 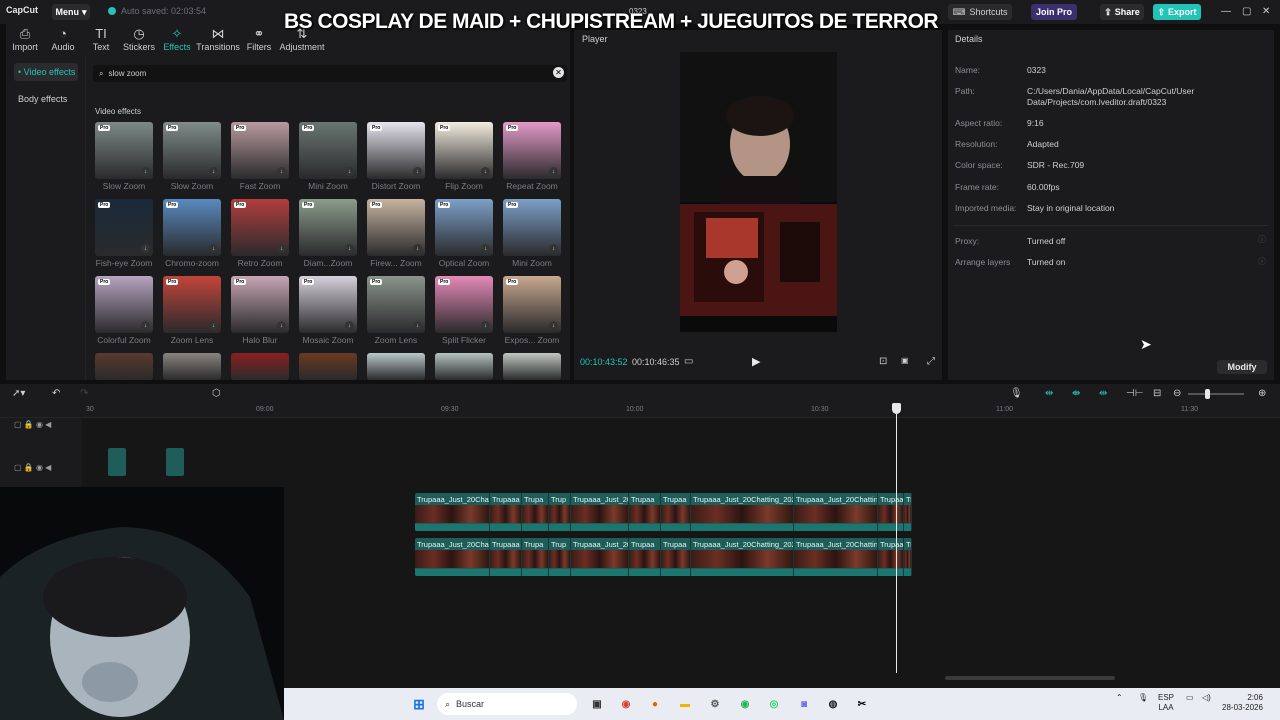 I want to click on discord-icon: ◙, so click(x=804, y=704).